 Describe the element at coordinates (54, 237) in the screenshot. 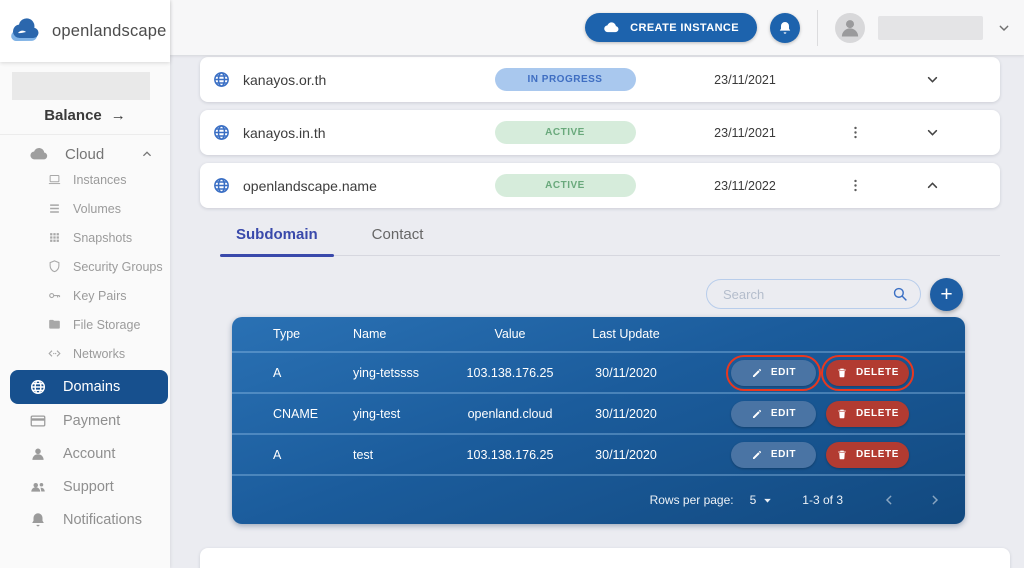

I see `grid-icon` at that location.